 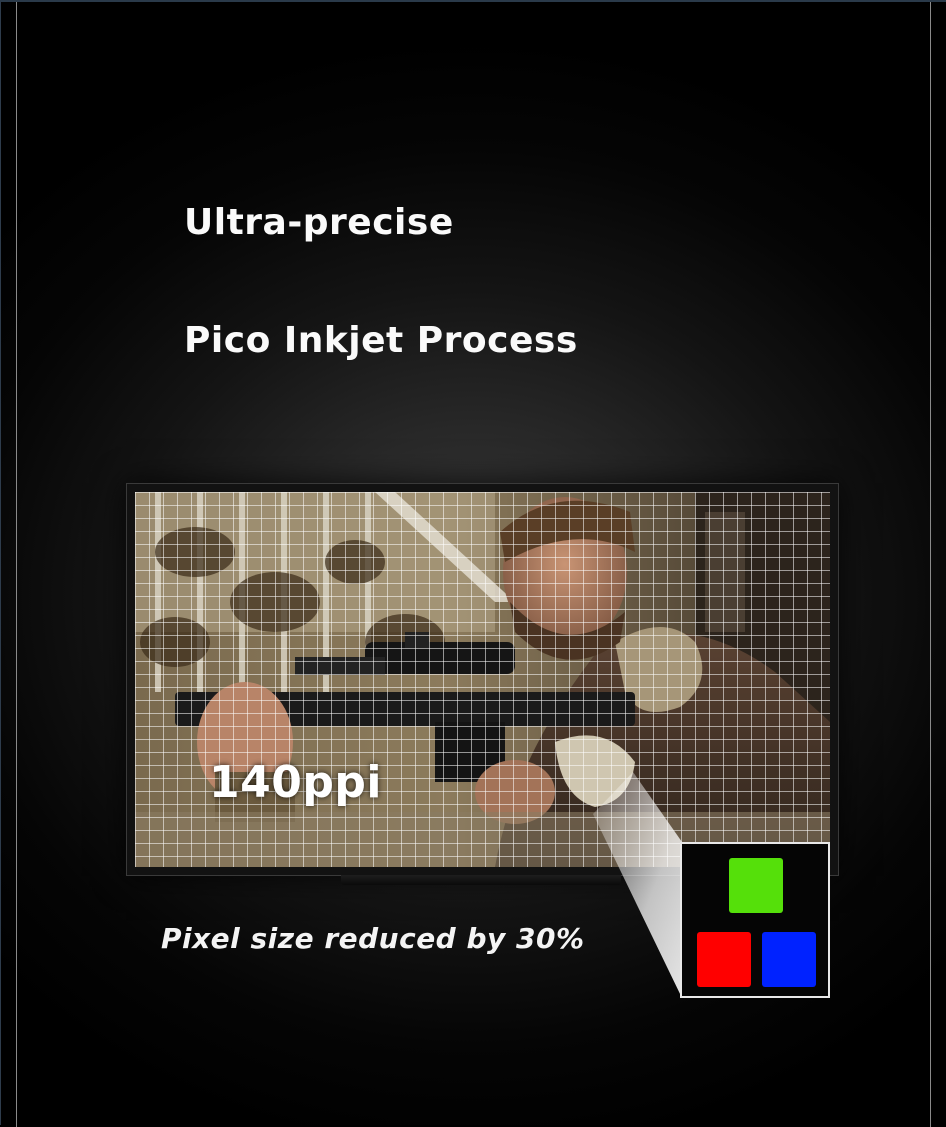 I want to click on red-subpixel, so click(x=724, y=959).